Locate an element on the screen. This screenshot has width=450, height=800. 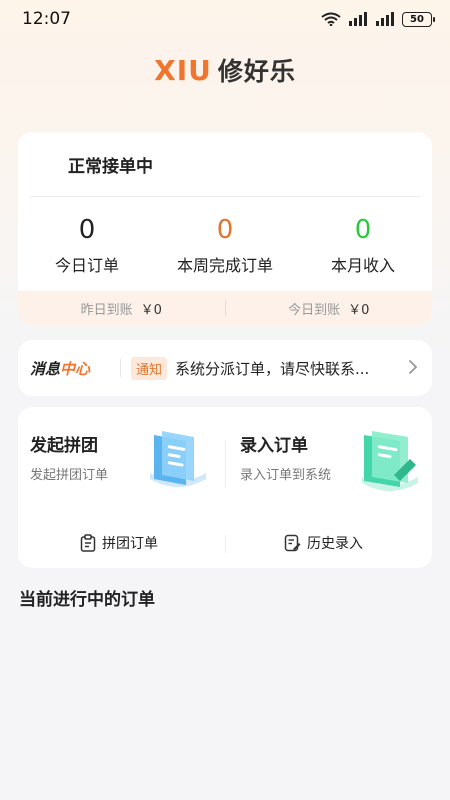
action-subtitle: 发起拼团订单 is located at coordinates (69, 475).